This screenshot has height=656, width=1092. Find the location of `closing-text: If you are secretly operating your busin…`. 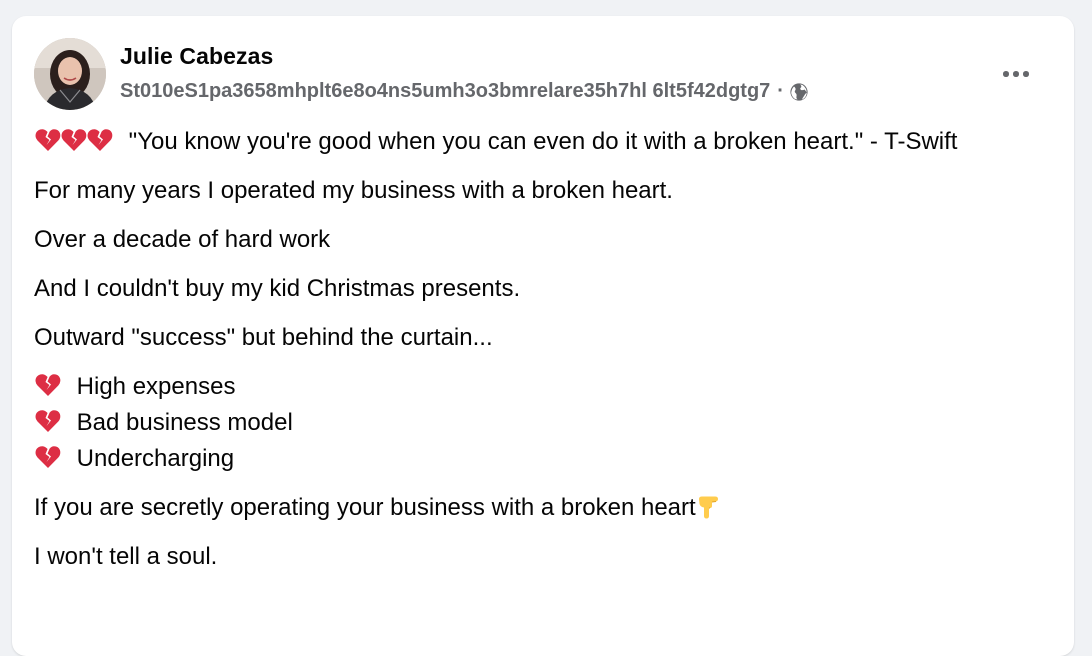

closing-text: If you are secretly operating your busin… is located at coordinates (365, 507).